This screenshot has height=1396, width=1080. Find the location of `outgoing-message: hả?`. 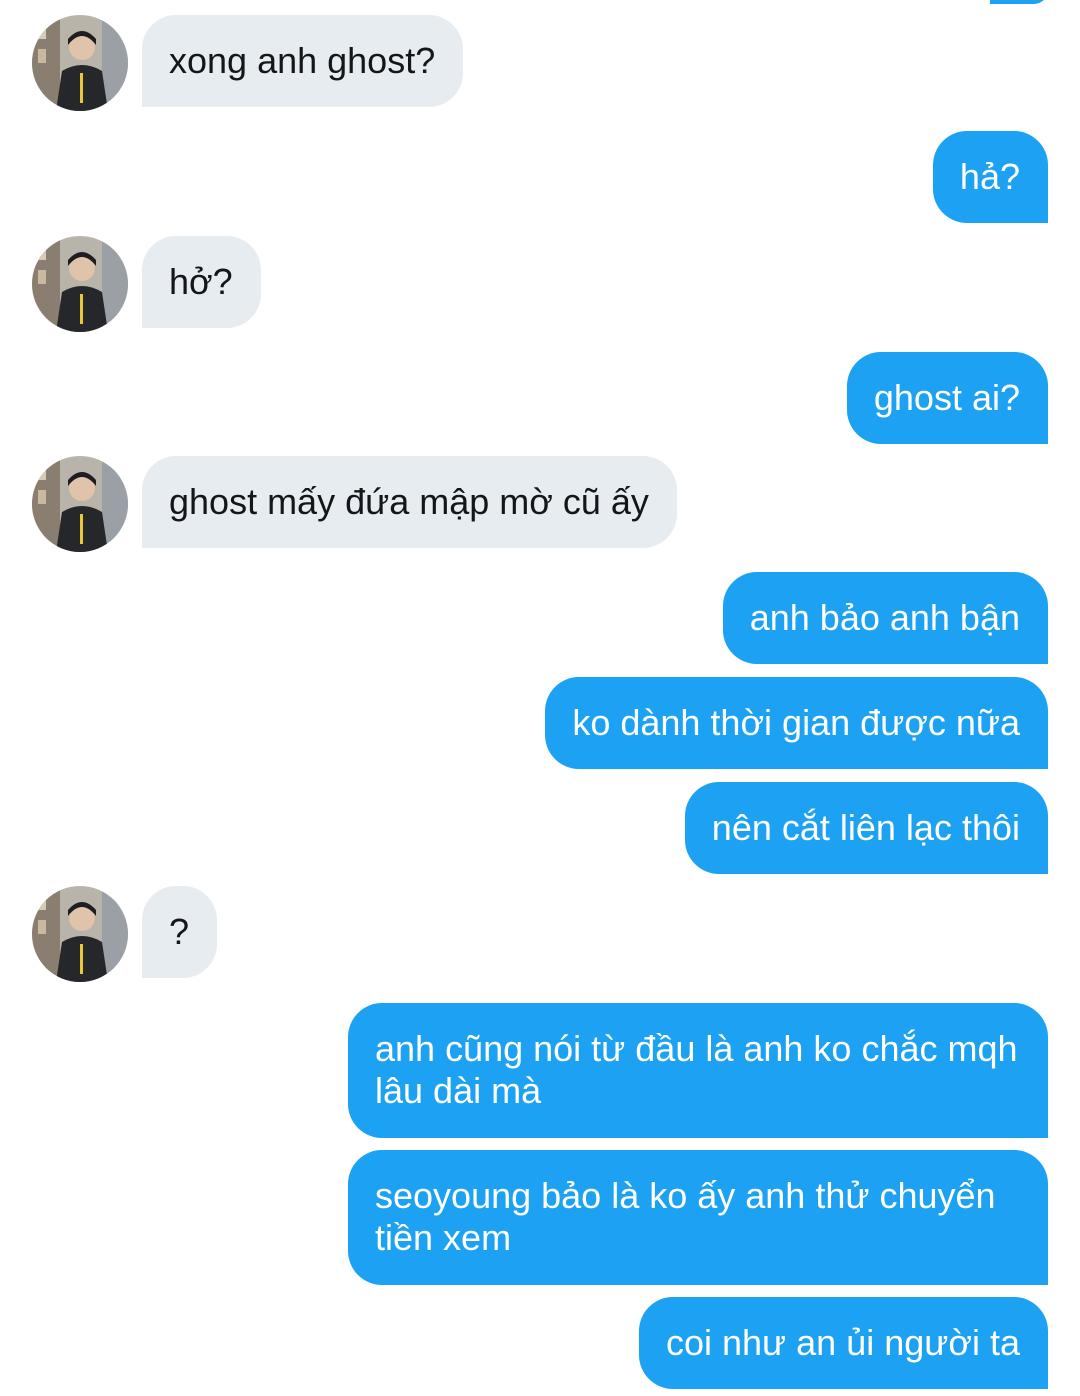

outgoing-message: hả? is located at coordinates (990, 177).